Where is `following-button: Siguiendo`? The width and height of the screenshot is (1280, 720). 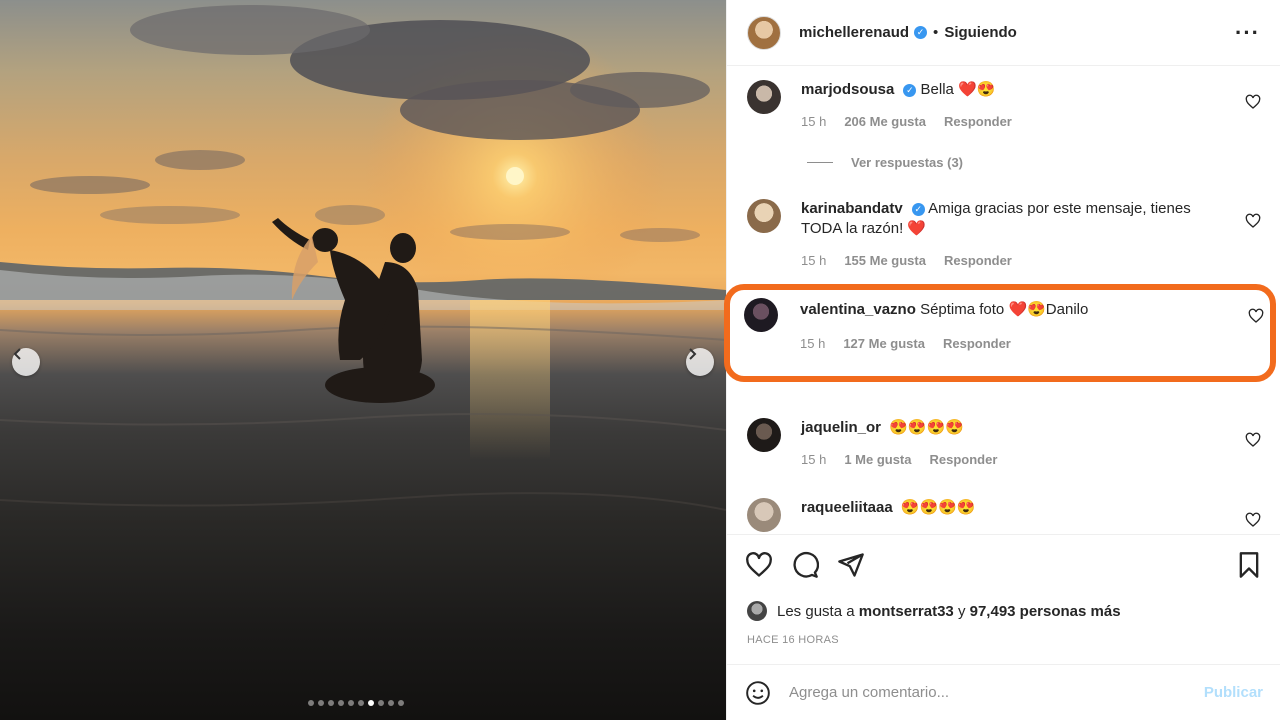
following-button: Siguiendo is located at coordinates (980, 32).